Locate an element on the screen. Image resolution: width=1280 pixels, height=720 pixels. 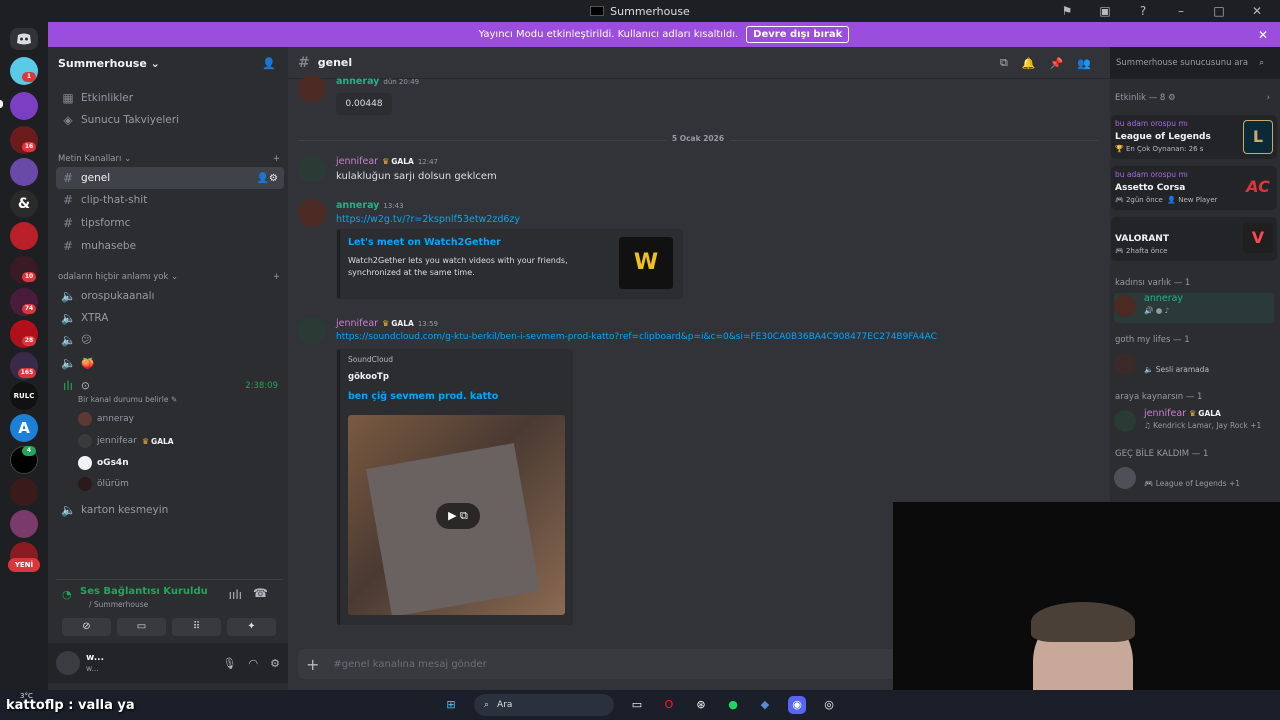
screen-share-button: ▭ is located at coordinates (141, 627).